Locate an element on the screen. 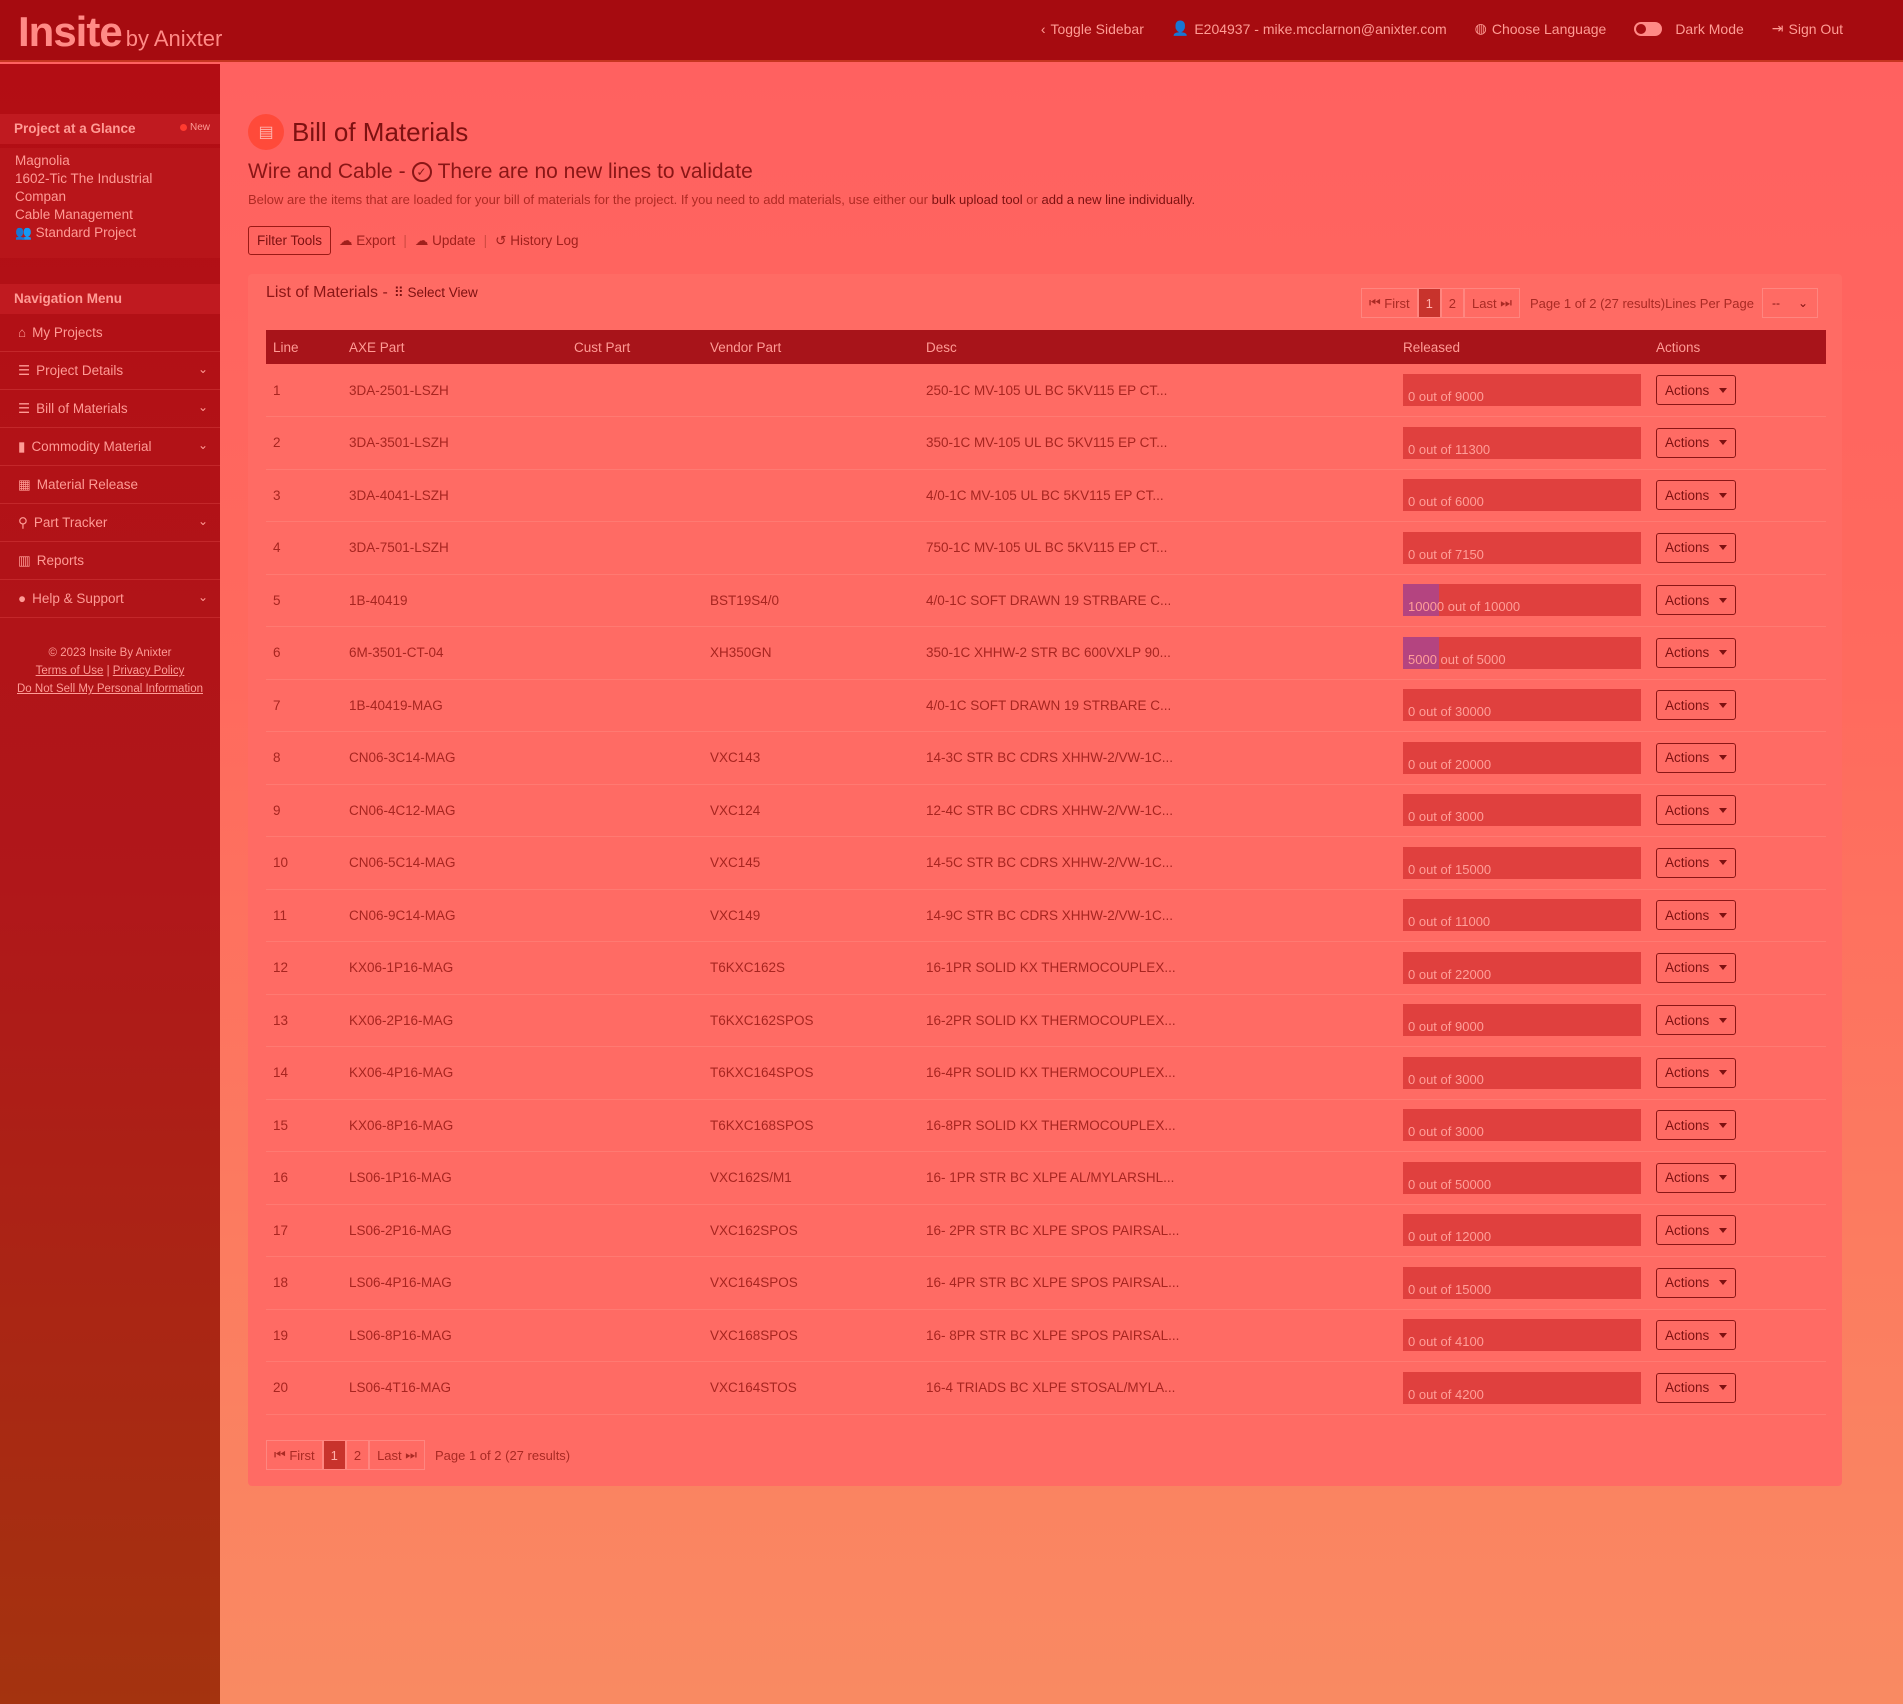  column-header-axe-part: AXE Part is located at coordinates (454, 347).